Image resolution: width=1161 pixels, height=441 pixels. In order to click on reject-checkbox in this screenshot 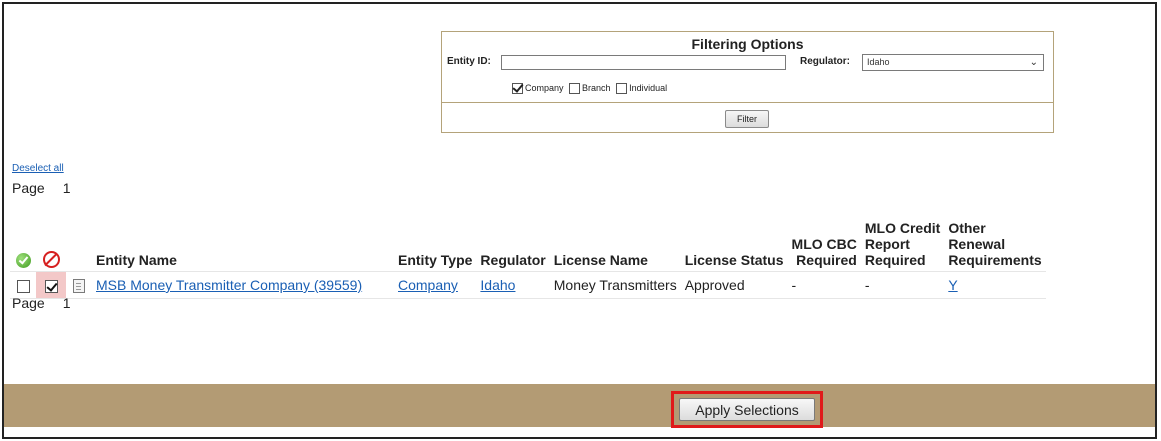, I will do `click(51, 286)`.